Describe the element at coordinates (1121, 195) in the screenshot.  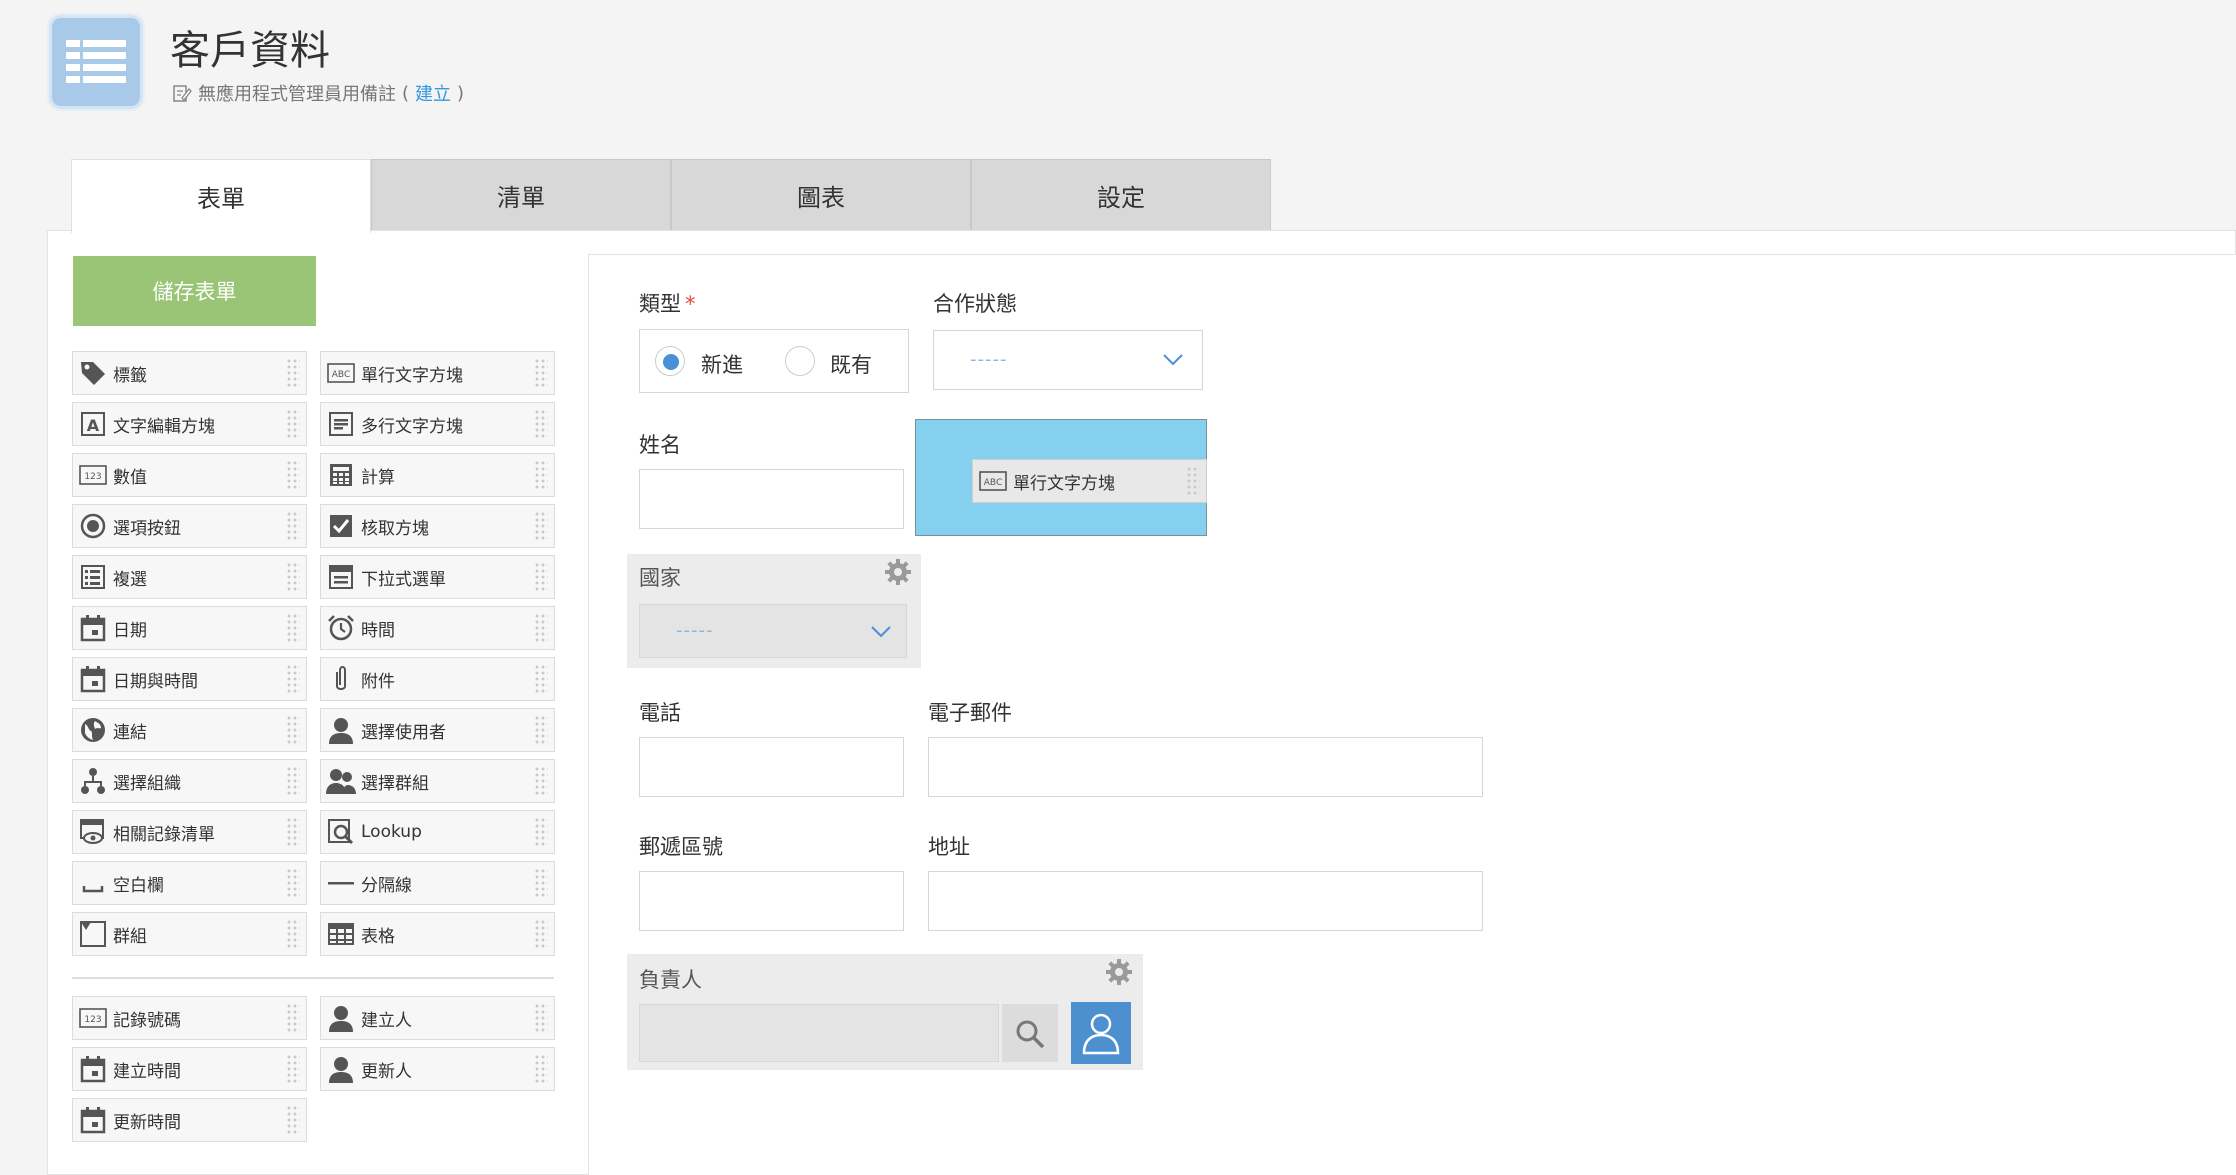
I see `tab-settings: 設定` at that location.